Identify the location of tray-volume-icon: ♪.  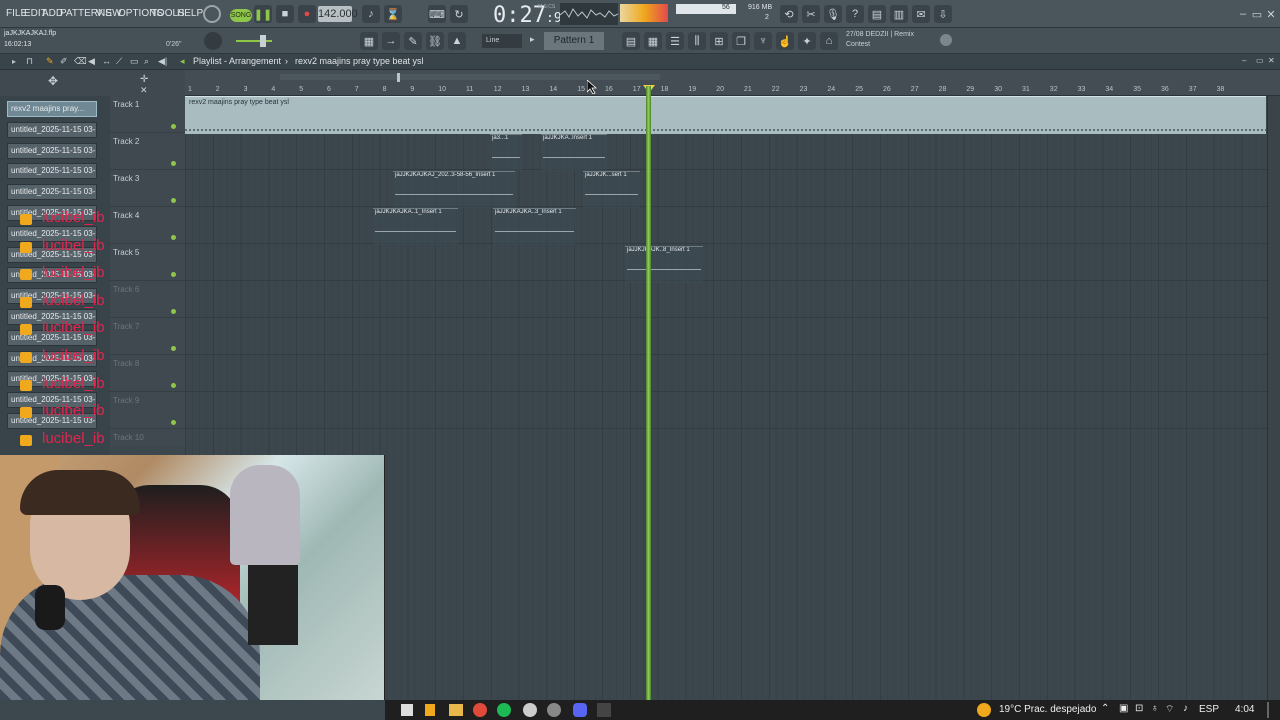
(1185, 708).